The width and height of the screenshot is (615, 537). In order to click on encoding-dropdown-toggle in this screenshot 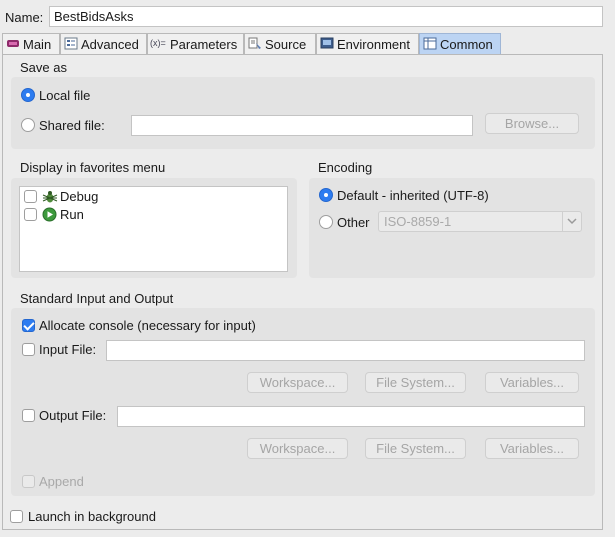, I will do `click(571, 221)`.